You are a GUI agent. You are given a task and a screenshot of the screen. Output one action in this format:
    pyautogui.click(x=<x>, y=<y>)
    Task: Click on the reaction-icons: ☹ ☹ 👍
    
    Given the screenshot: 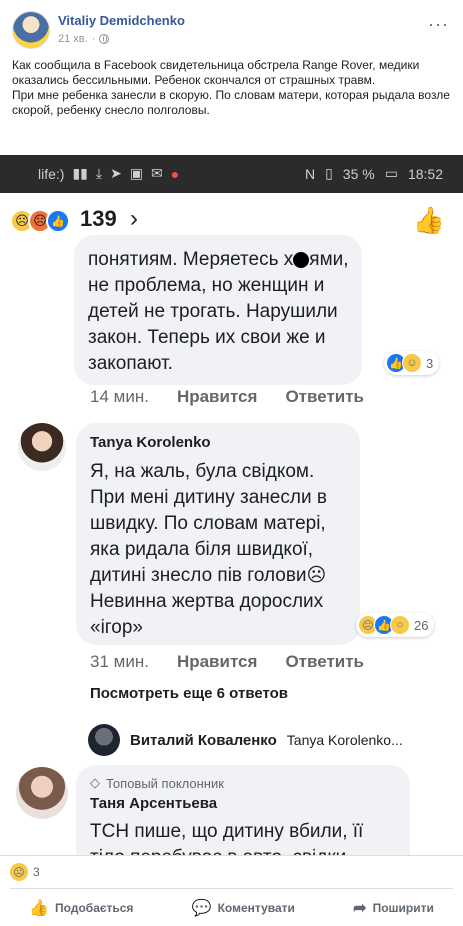 What is the action you would take?
    pyautogui.click(x=40, y=221)
    